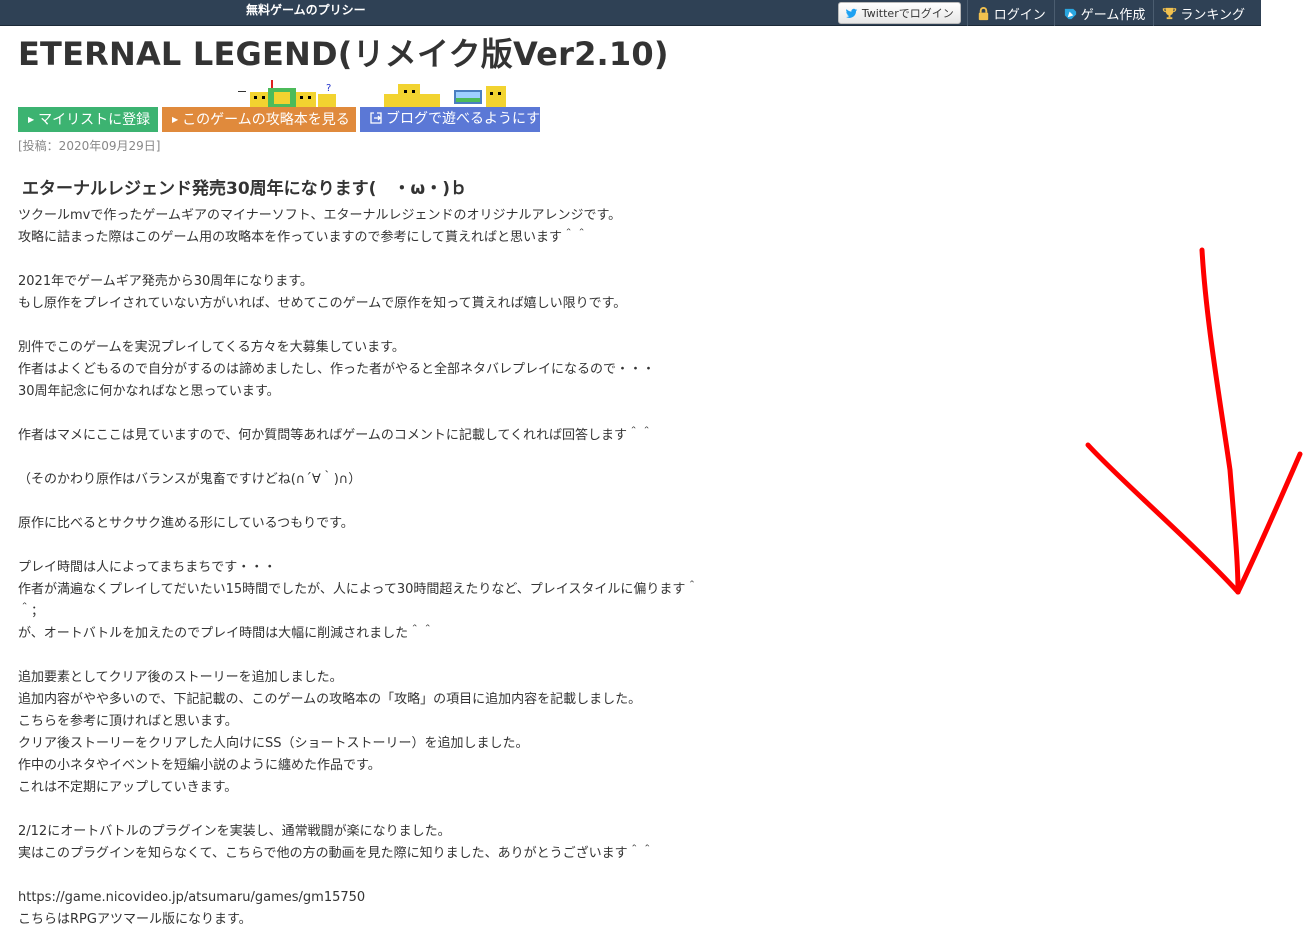 This screenshot has height=931, width=1304. Describe the element at coordinates (226, 633) in the screenshot. I see `description-line: が、オートバトルを加えたのでプレイ時間は大幅に削減されました＾＾` at that location.